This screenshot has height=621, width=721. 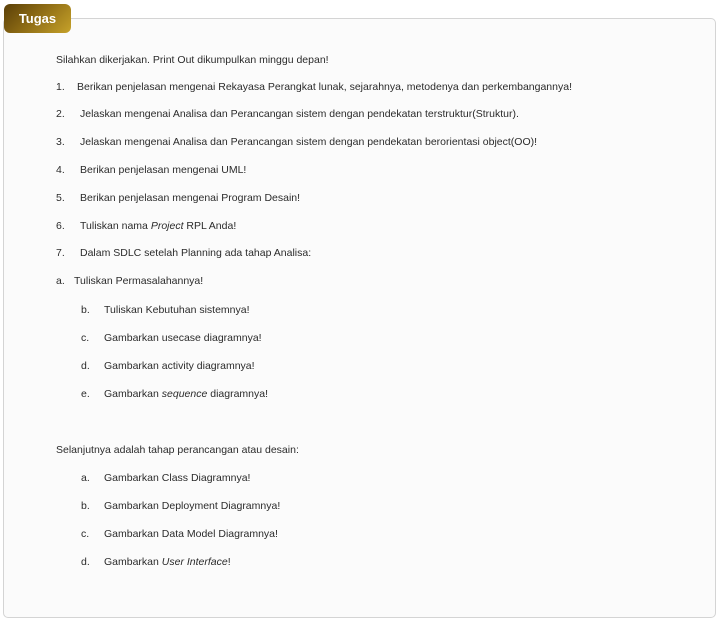 What do you see at coordinates (60, 114) in the screenshot?
I see `item-number: 2.` at bounding box center [60, 114].